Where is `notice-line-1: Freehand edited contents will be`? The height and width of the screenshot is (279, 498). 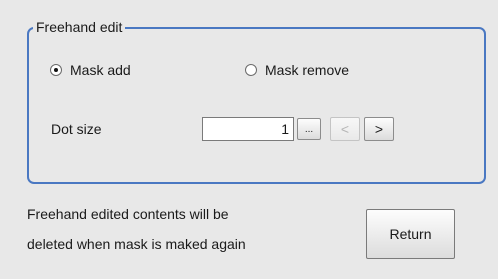 notice-line-1: Freehand edited contents will be is located at coordinates (128, 214).